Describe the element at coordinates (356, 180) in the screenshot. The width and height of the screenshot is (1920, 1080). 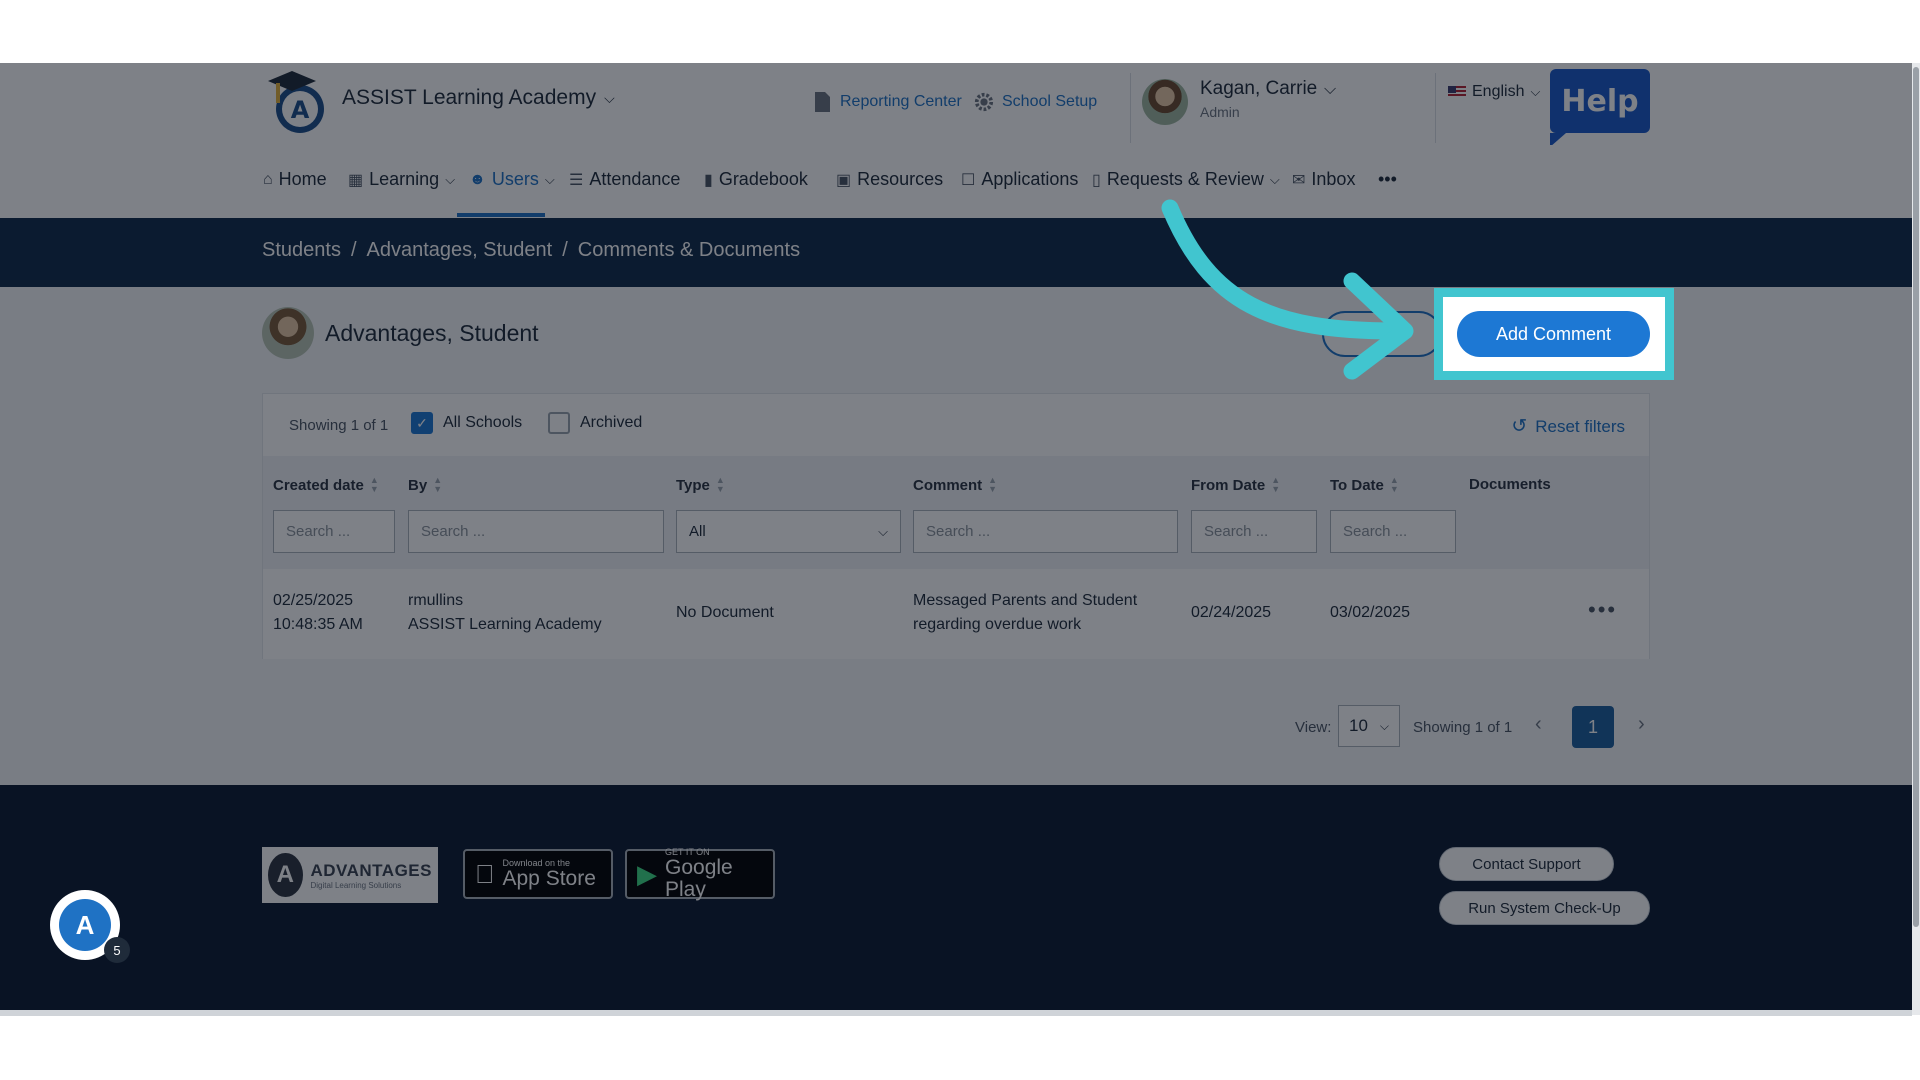
I see `grid-icon: ▦` at that location.